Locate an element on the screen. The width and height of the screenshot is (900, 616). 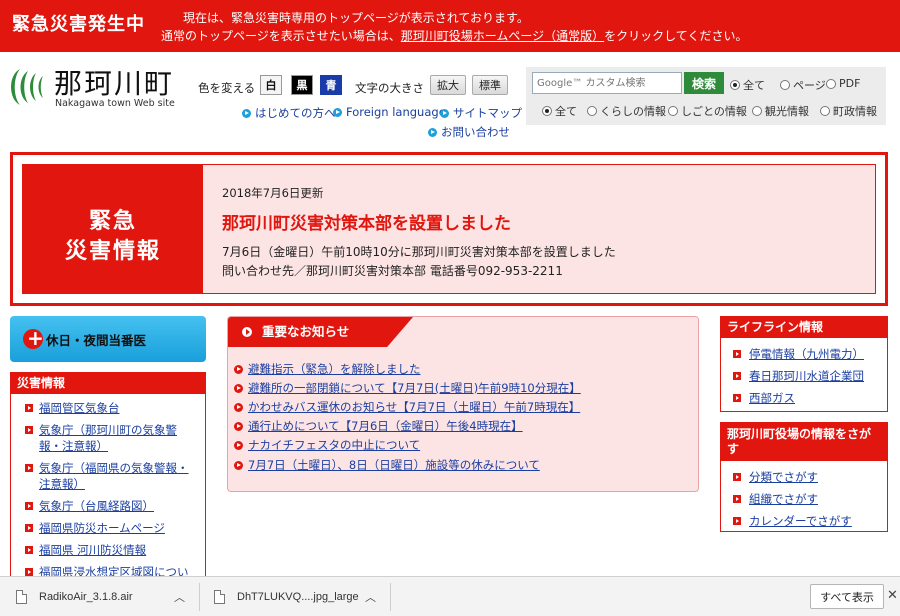
search-type-pdf-label: PDF is located at coordinates (850, 83).